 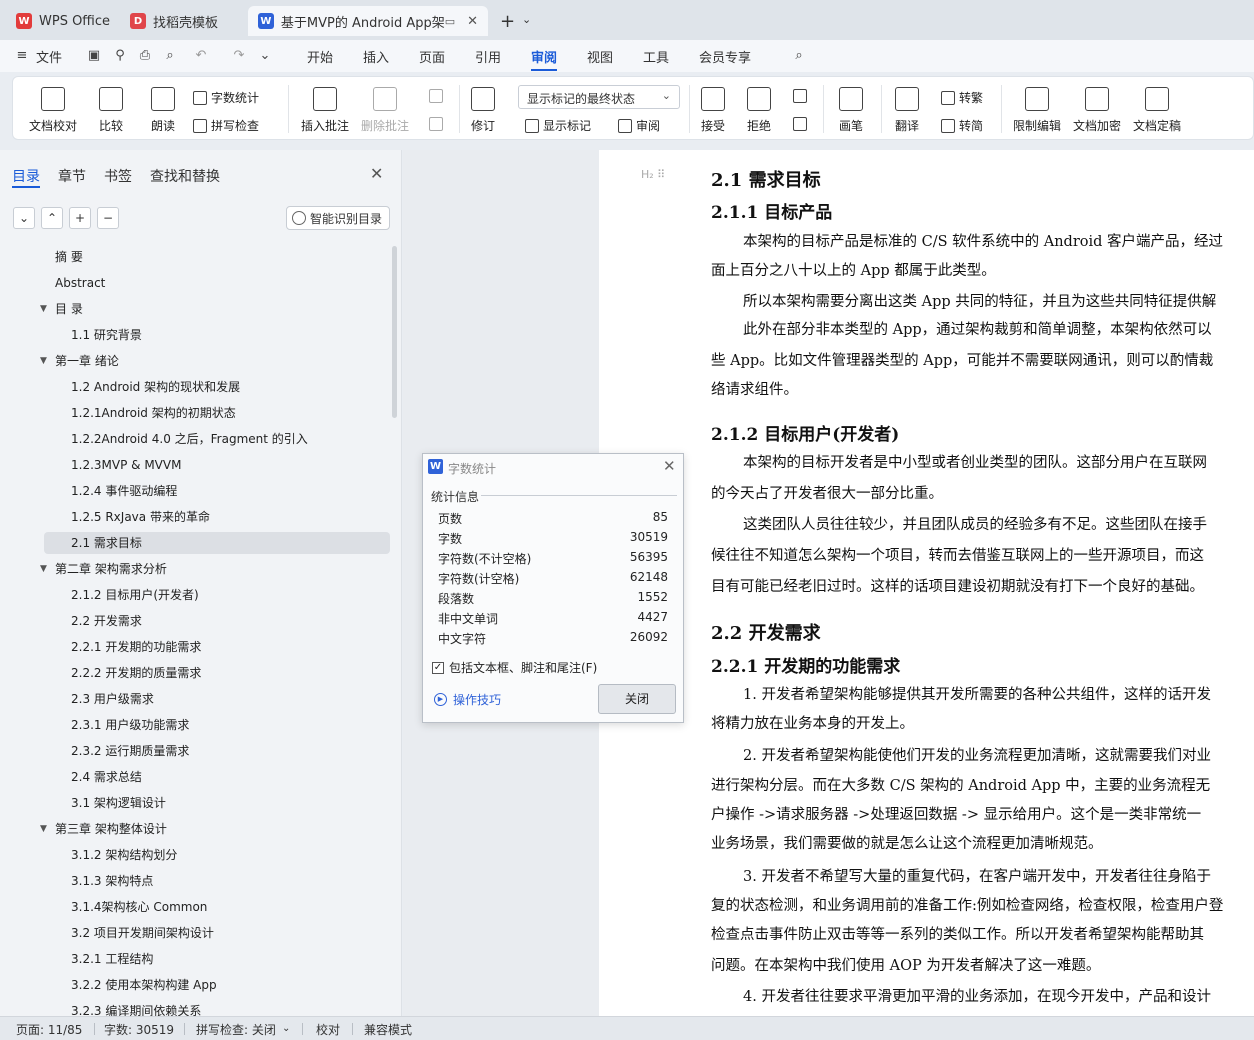 What do you see at coordinates (106, 335) in the screenshot?
I see `toc-item: 1.1 研究背景` at bounding box center [106, 335].